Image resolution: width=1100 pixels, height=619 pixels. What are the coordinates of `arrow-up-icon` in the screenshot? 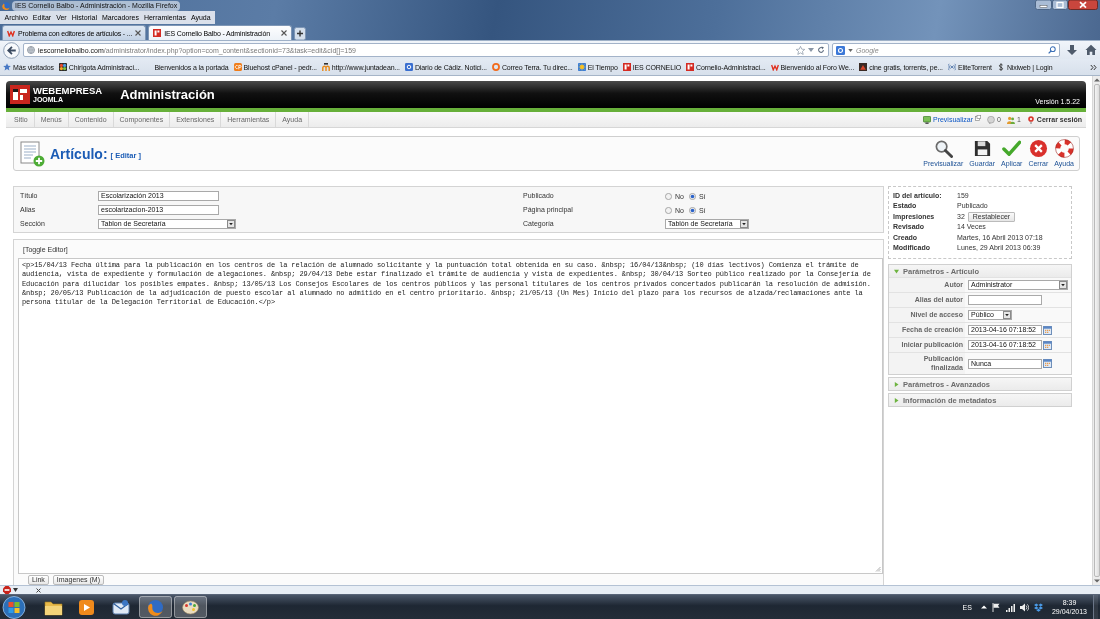 It's located at (1096, 80).